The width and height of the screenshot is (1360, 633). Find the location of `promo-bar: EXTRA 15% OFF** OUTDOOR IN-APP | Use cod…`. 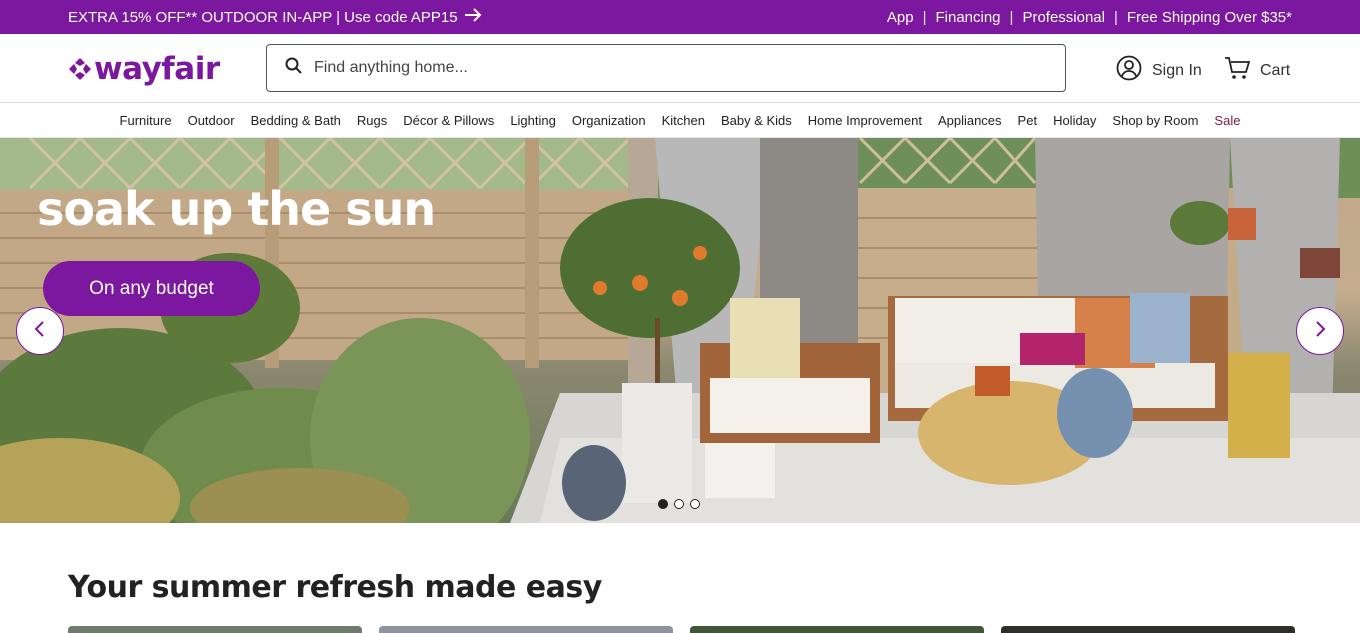

promo-bar: EXTRA 15% OFF** OUTDOOR IN-APP | Use cod… is located at coordinates (680, 17).